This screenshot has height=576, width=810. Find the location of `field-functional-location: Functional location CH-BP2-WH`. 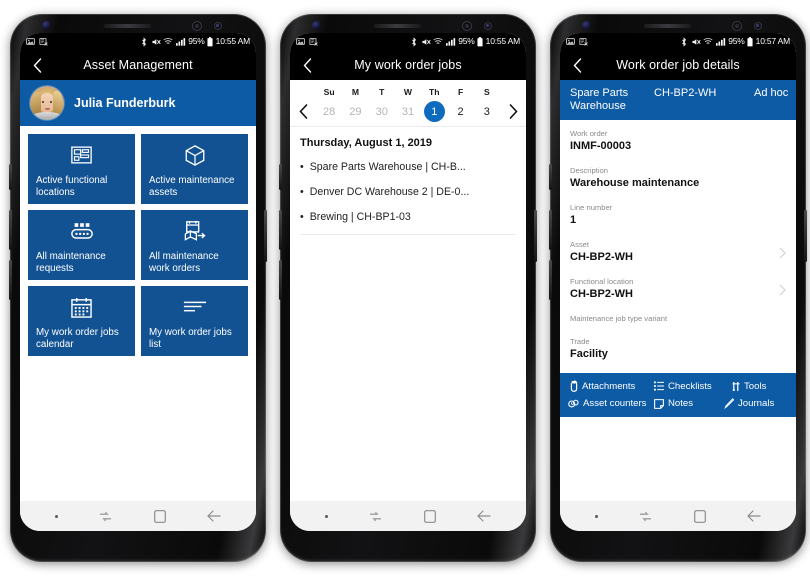

field-functional-location: Functional location CH-BP2-WH is located at coordinates (678, 288).